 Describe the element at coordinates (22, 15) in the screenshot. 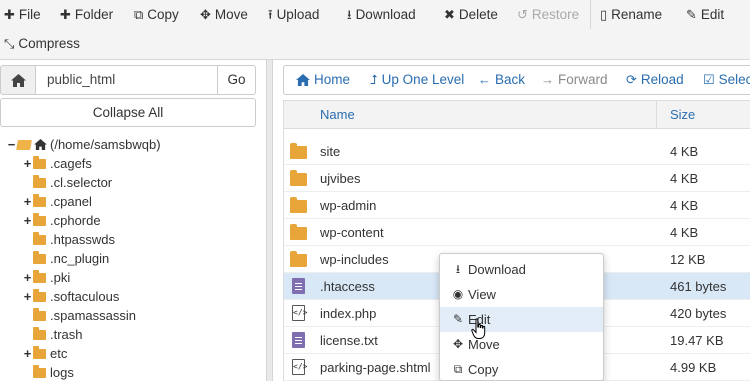

I see `new-file-button: ✚ File` at that location.